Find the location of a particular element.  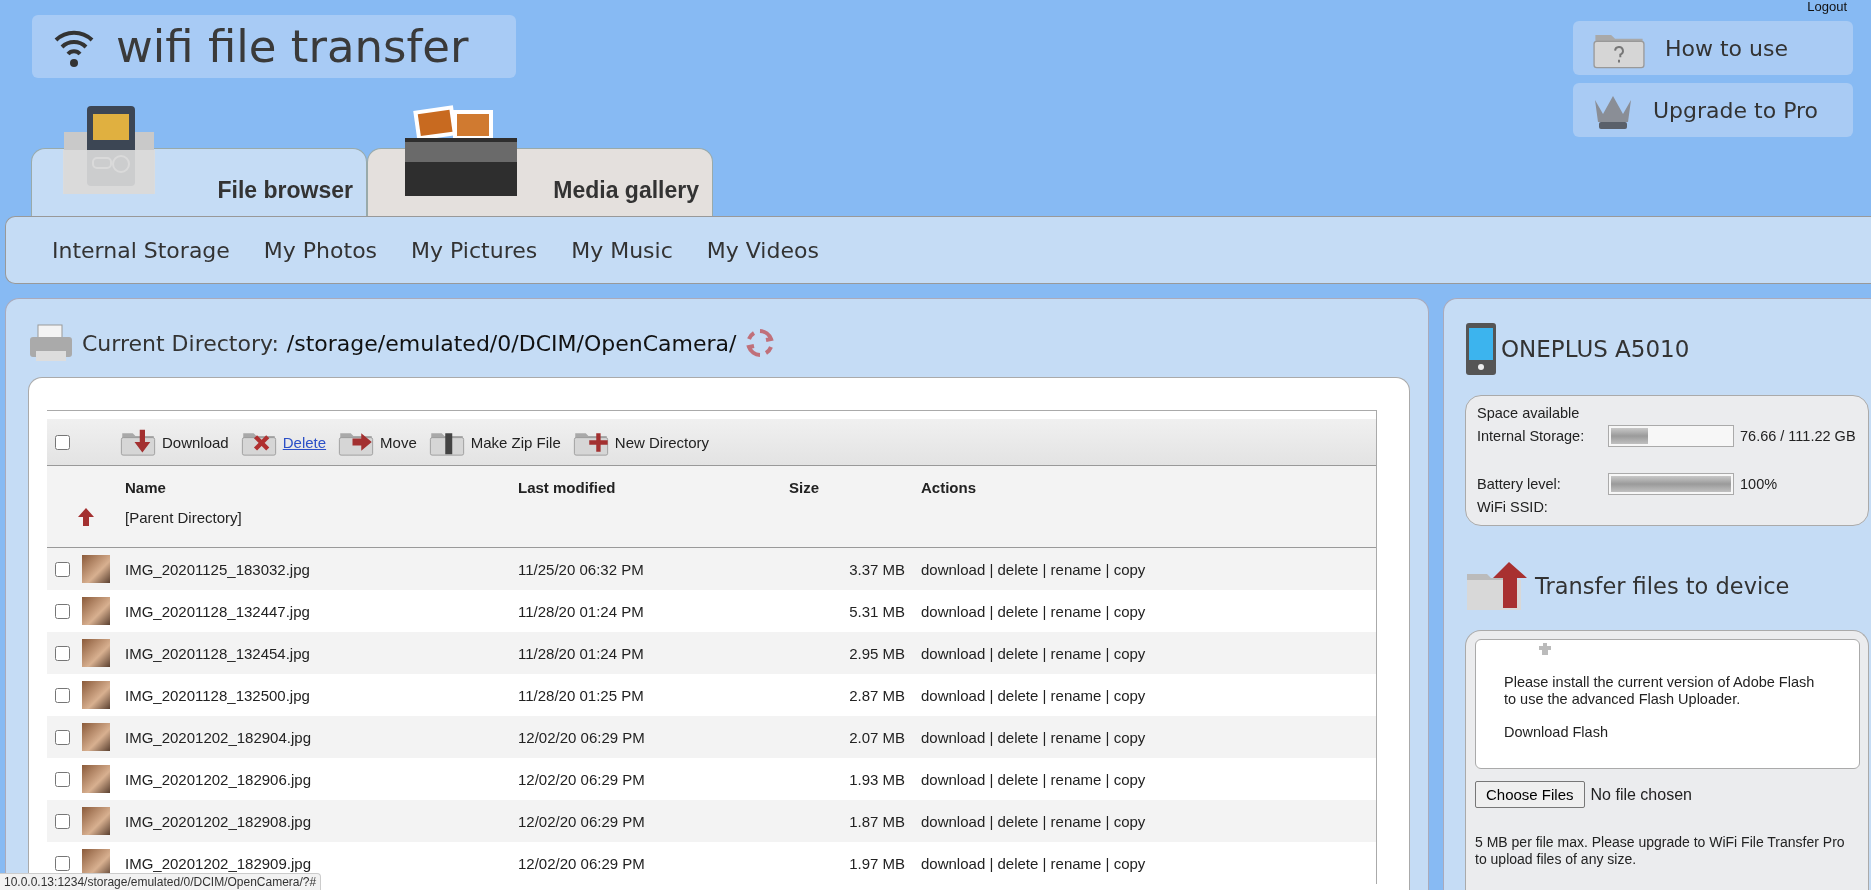

modified-cell-text: 11/28/20 01:25 PM is located at coordinates (581, 695).